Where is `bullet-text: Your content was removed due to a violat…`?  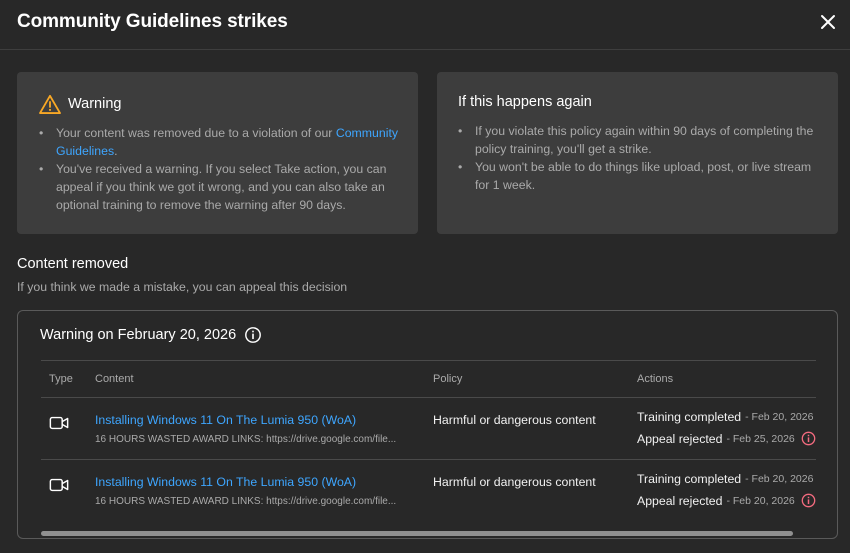
bullet-text: Your content was removed due to a violat… is located at coordinates (196, 133).